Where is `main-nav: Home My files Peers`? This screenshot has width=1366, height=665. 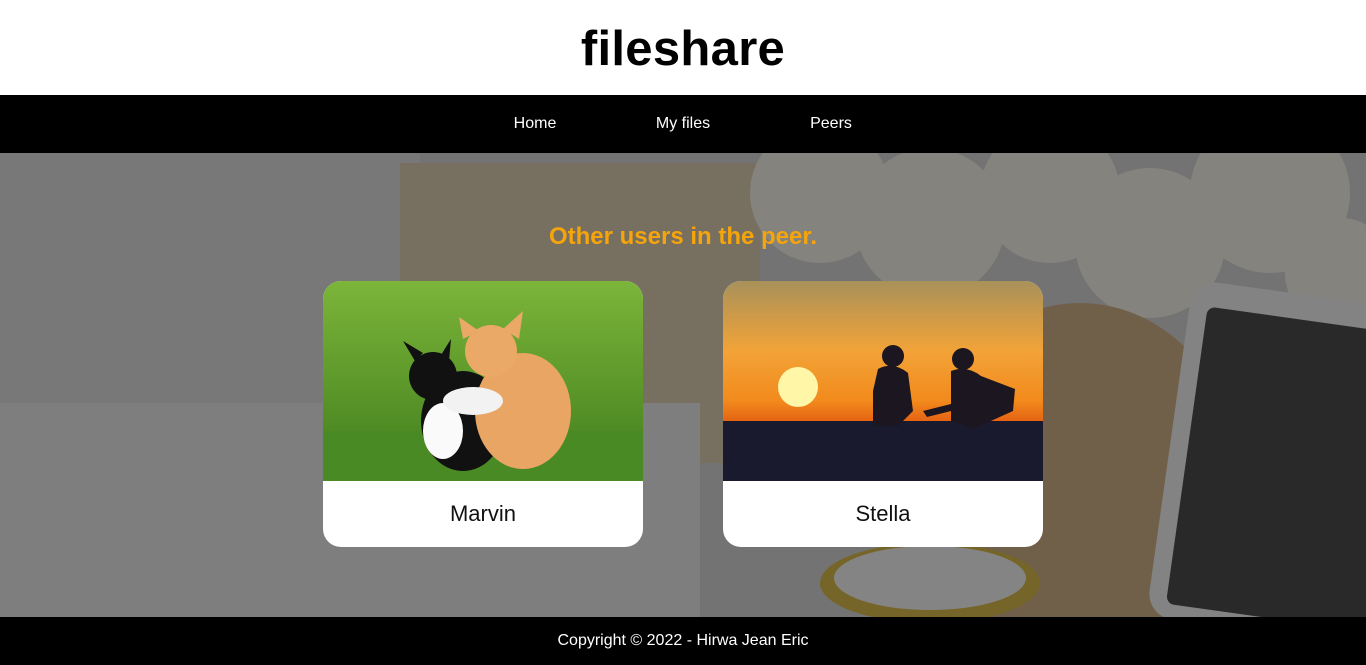
main-nav: Home My files Peers is located at coordinates (683, 124).